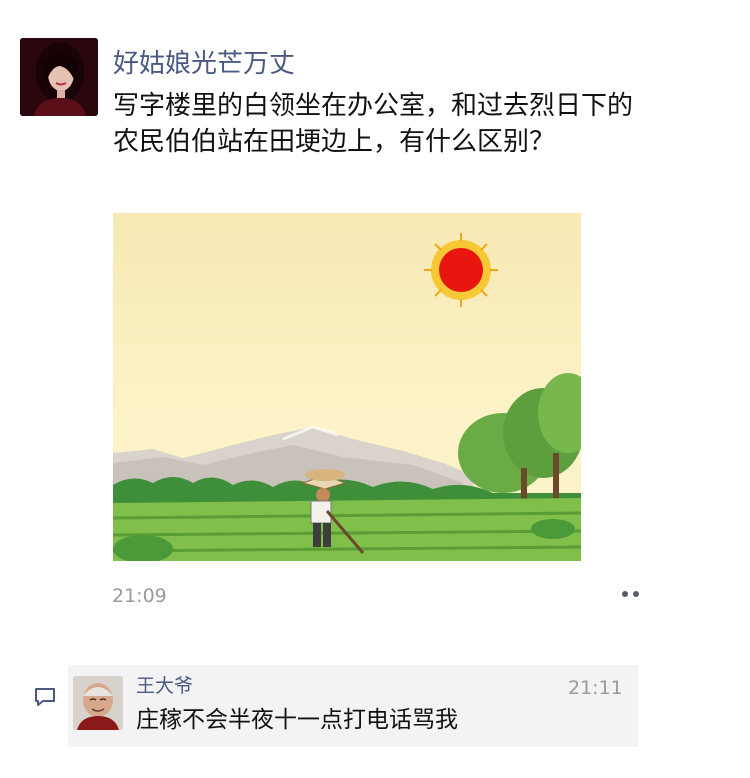  Describe the element at coordinates (297, 720) in the screenshot. I see `comment-text: 庄稼不会半夜十一点打电话骂我` at that location.